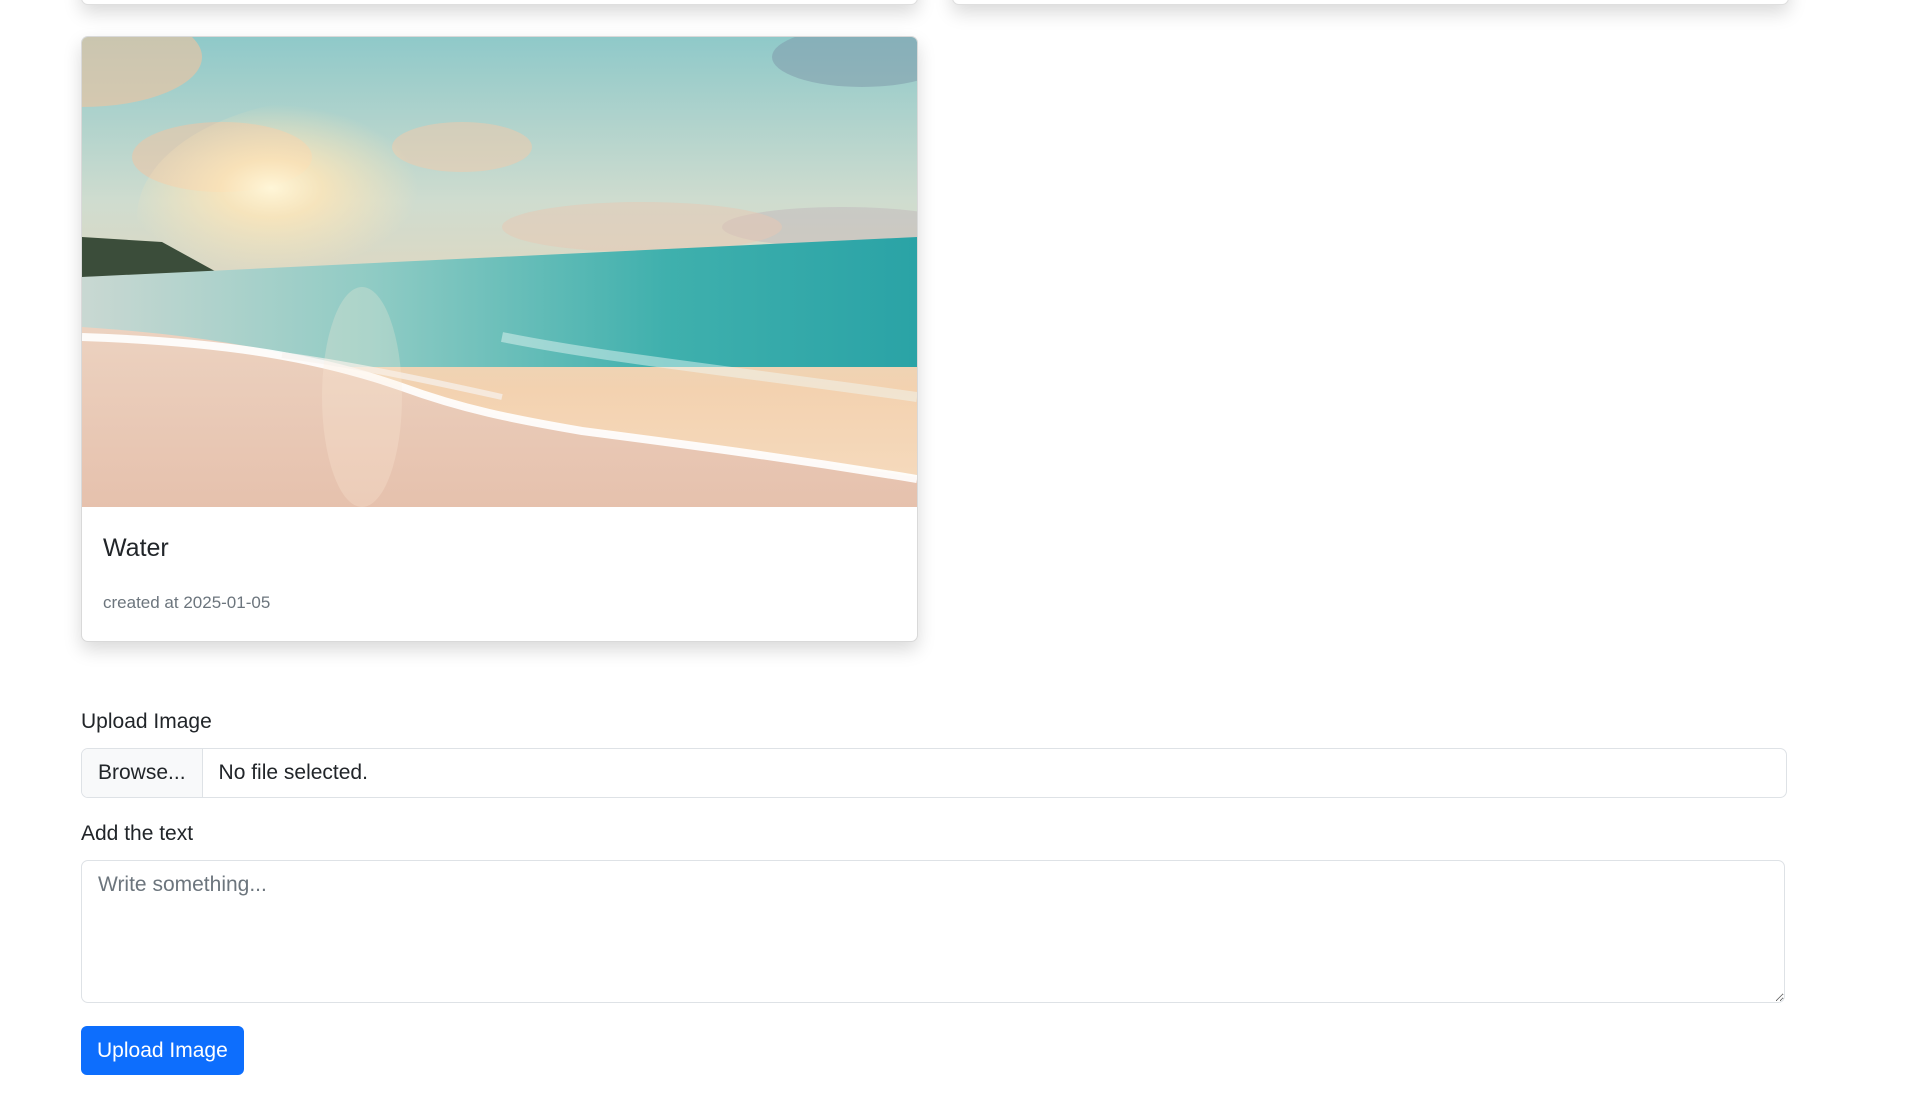 The width and height of the screenshot is (1906, 1096). Describe the element at coordinates (933, 931) in the screenshot. I see `text-input` at that location.